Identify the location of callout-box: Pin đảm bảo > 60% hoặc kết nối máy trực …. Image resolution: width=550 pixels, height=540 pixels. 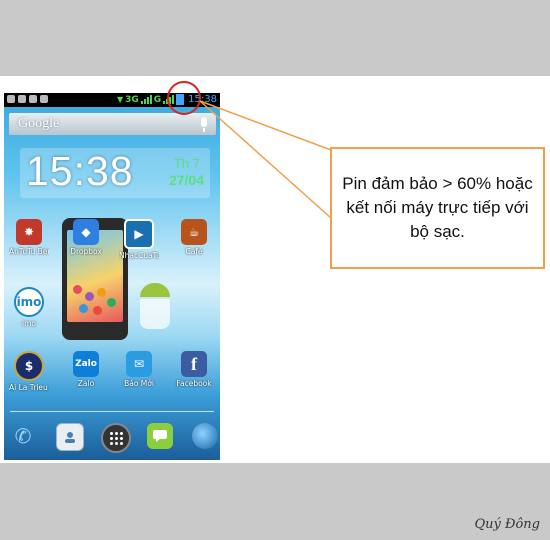
(437, 208).